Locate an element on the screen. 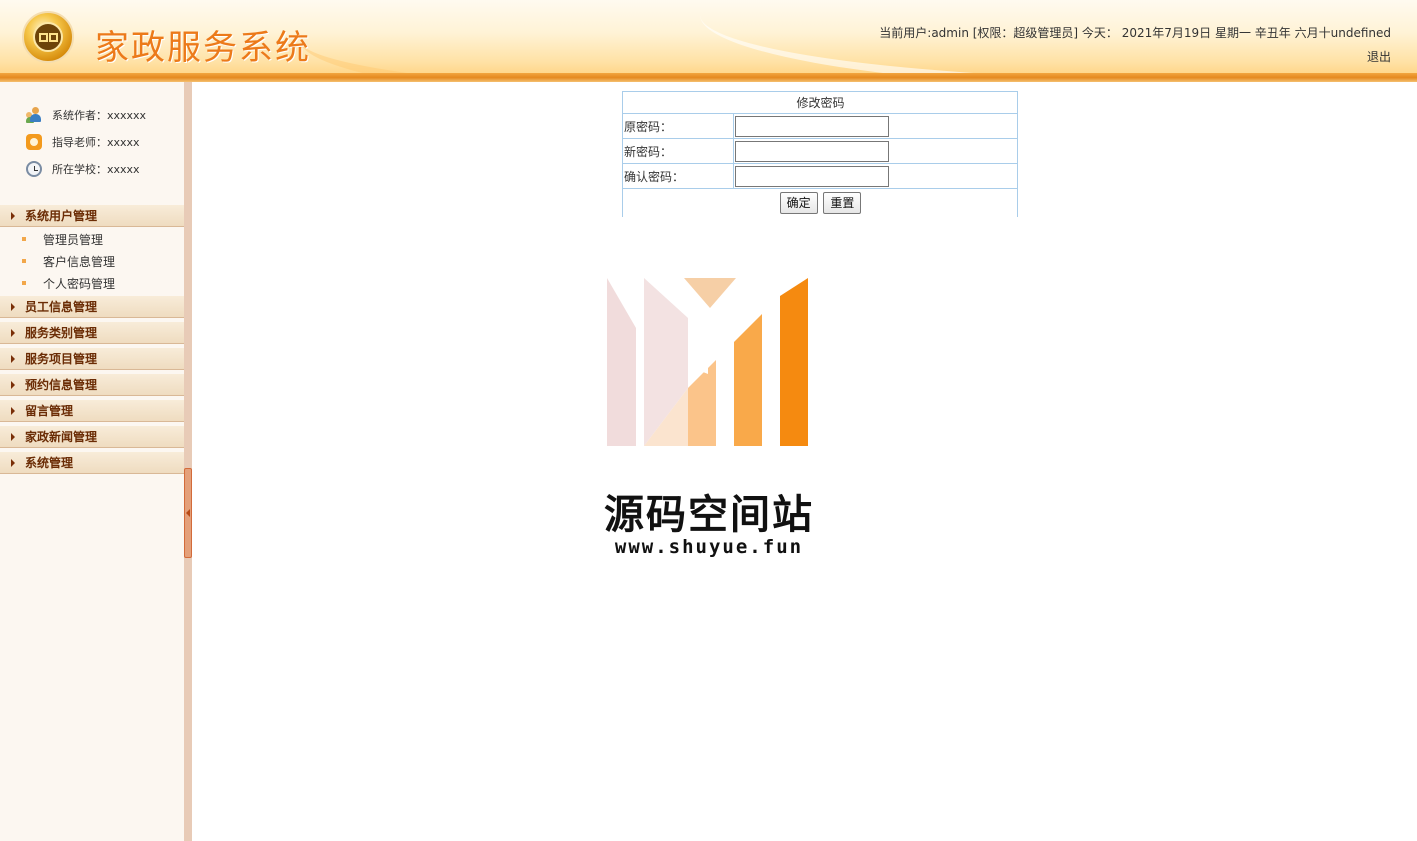 Image resolution: width=1417 pixels, height=841 pixels. watermark-logo-icon is located at coordinates (707, 362).